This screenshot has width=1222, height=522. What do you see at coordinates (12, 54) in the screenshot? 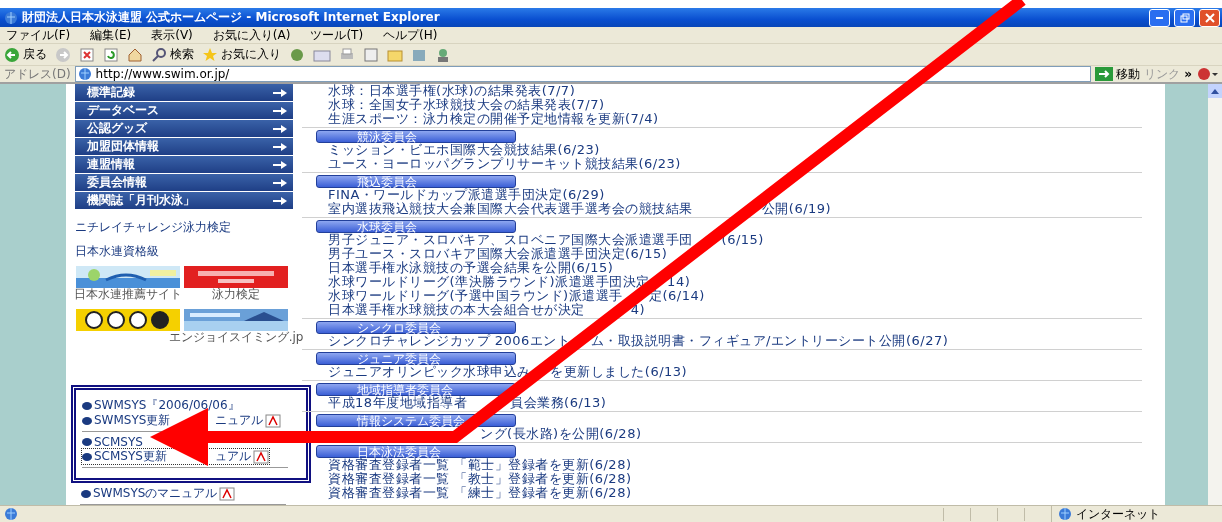
I see `back-icon` at bounding box center [12, 54].